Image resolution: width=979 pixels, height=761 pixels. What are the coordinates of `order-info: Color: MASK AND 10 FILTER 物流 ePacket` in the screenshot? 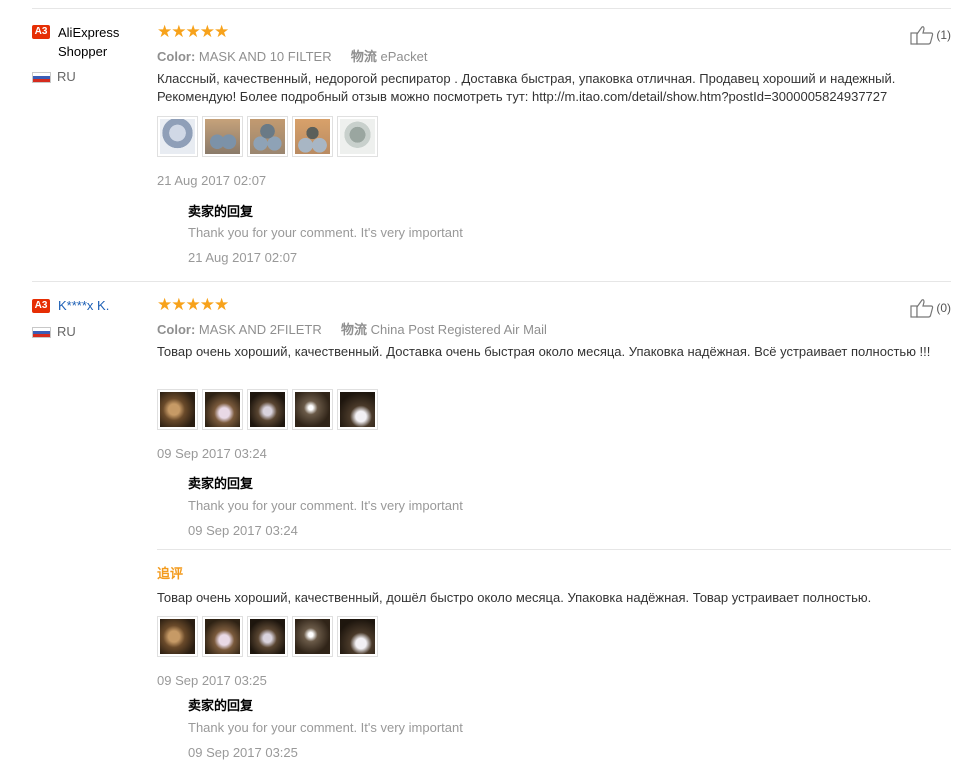 It's located at (292, 55).